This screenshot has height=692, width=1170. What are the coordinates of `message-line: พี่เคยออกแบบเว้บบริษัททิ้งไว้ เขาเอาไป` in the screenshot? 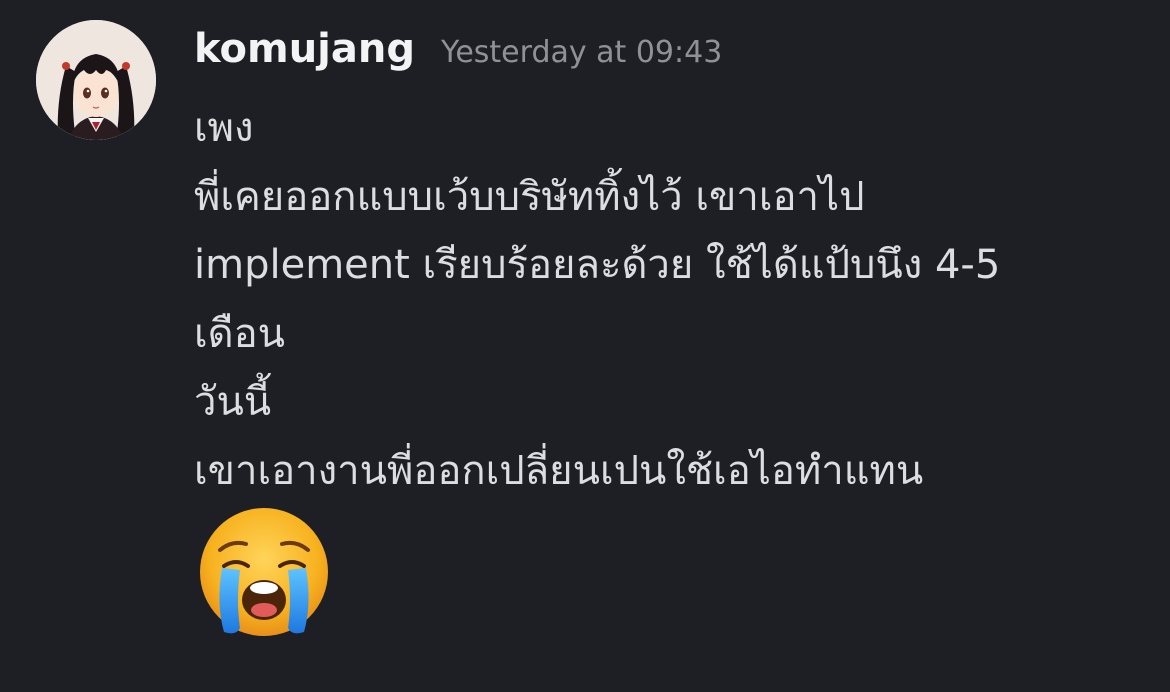 It's located at (529, 196).